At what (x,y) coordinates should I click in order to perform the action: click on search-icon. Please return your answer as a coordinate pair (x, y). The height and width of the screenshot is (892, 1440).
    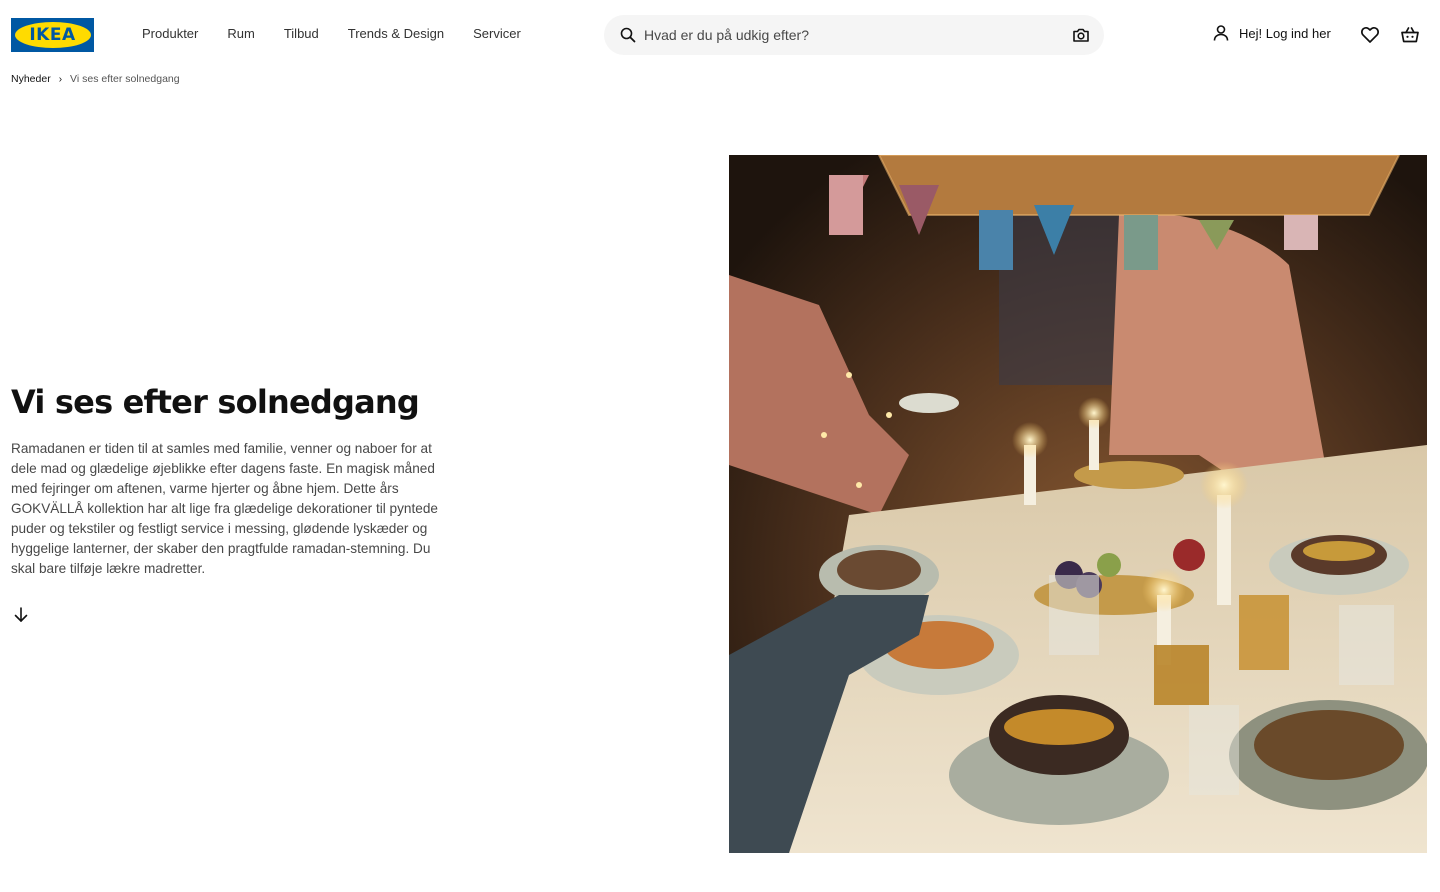
    Looking at the image, I should click on (628, 35).